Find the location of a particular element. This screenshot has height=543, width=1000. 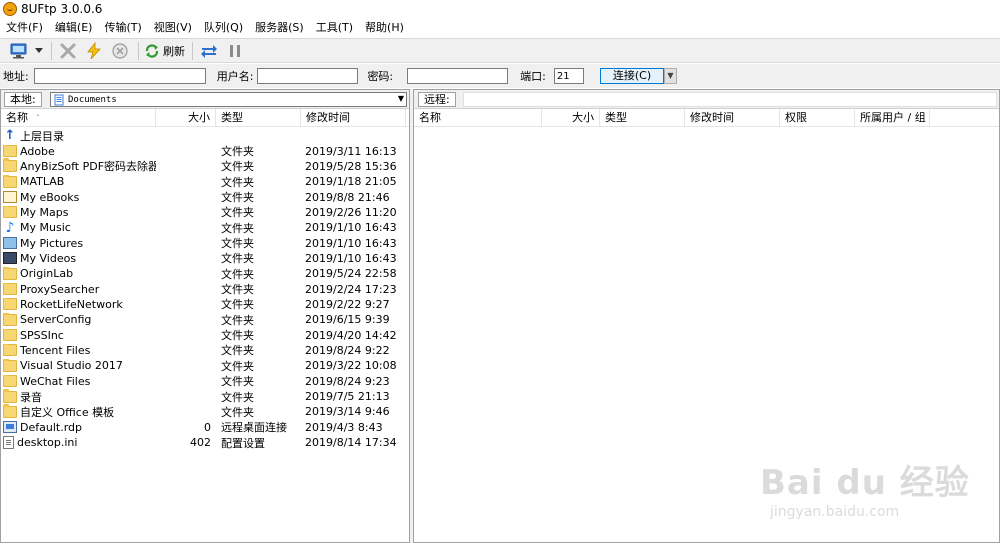

table-row: 自定义 Office 模板 文件夹 2019/3/14 9:46 is located at coordinates (205, 411).